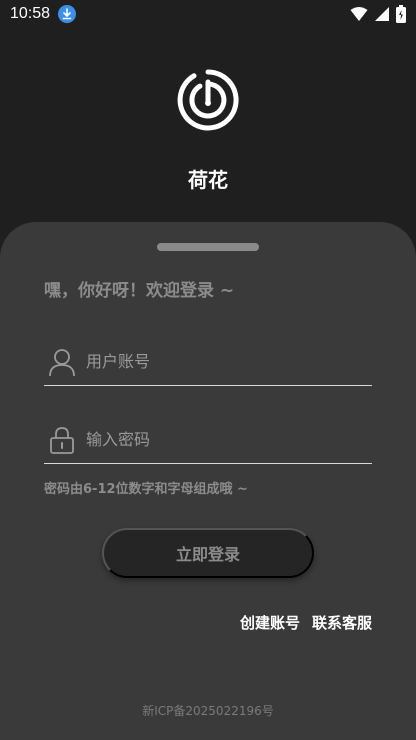  Describe the element at coordinates (342, 622) in the screenshot. I see `contact-support-link: 联系客服` at that location.